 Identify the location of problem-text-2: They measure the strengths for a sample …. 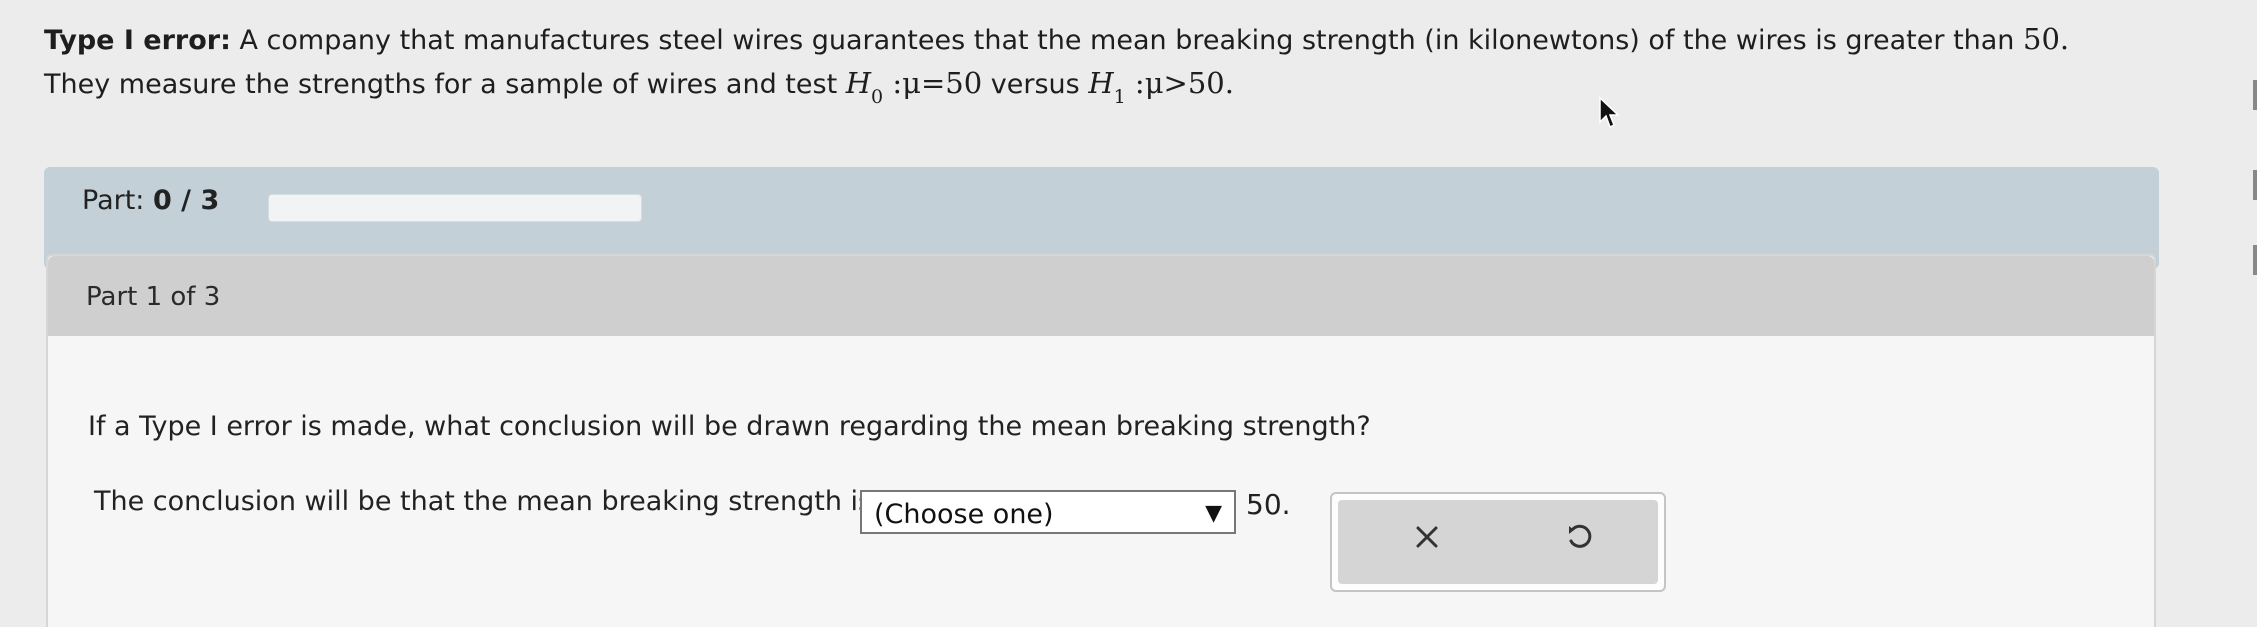
(441, 84).